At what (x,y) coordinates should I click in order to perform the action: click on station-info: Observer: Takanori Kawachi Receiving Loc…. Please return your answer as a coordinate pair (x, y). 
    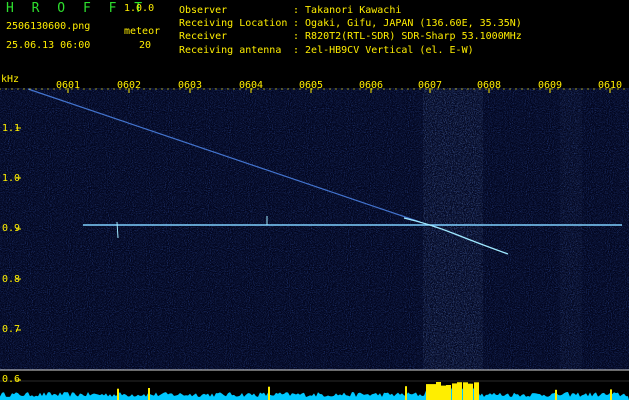
    Looking at the image, I should click on (350, 30).